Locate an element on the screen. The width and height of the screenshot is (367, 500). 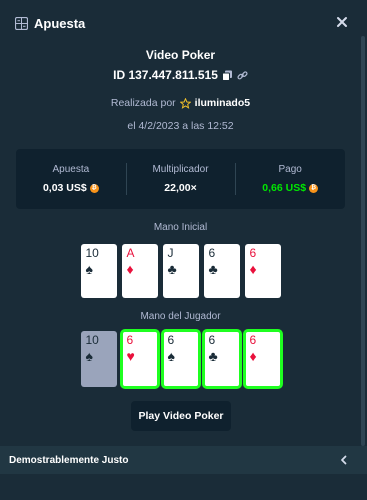
bet-amount-value-row: 0,03 US$ ₿ is located at coordinates (71, 188).